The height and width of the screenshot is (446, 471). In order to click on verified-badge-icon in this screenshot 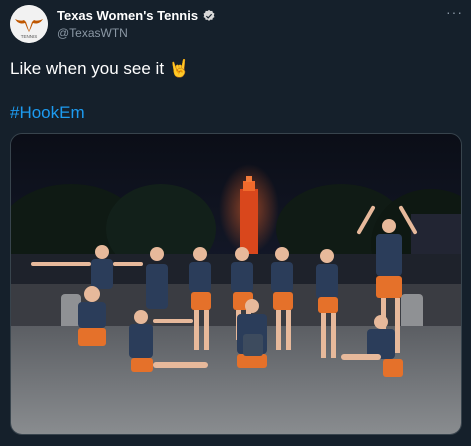, I will do `click(209, 15)`.